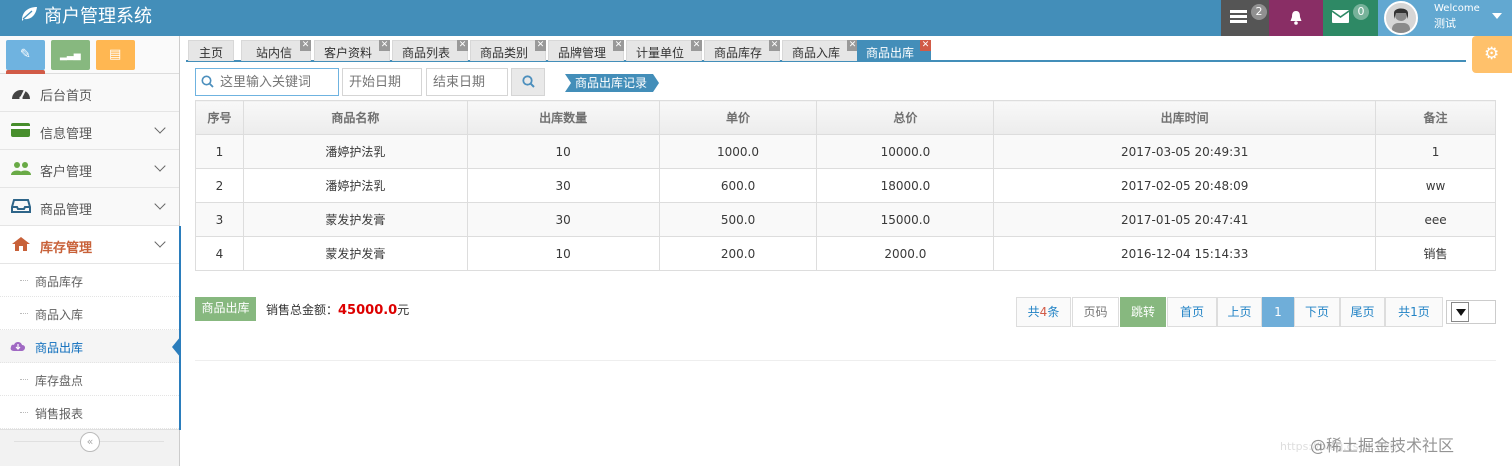  What do you see at coordinates (738, 117) in the screenshot?
I see `column-header: 单价` at bounding box center [738, 117].